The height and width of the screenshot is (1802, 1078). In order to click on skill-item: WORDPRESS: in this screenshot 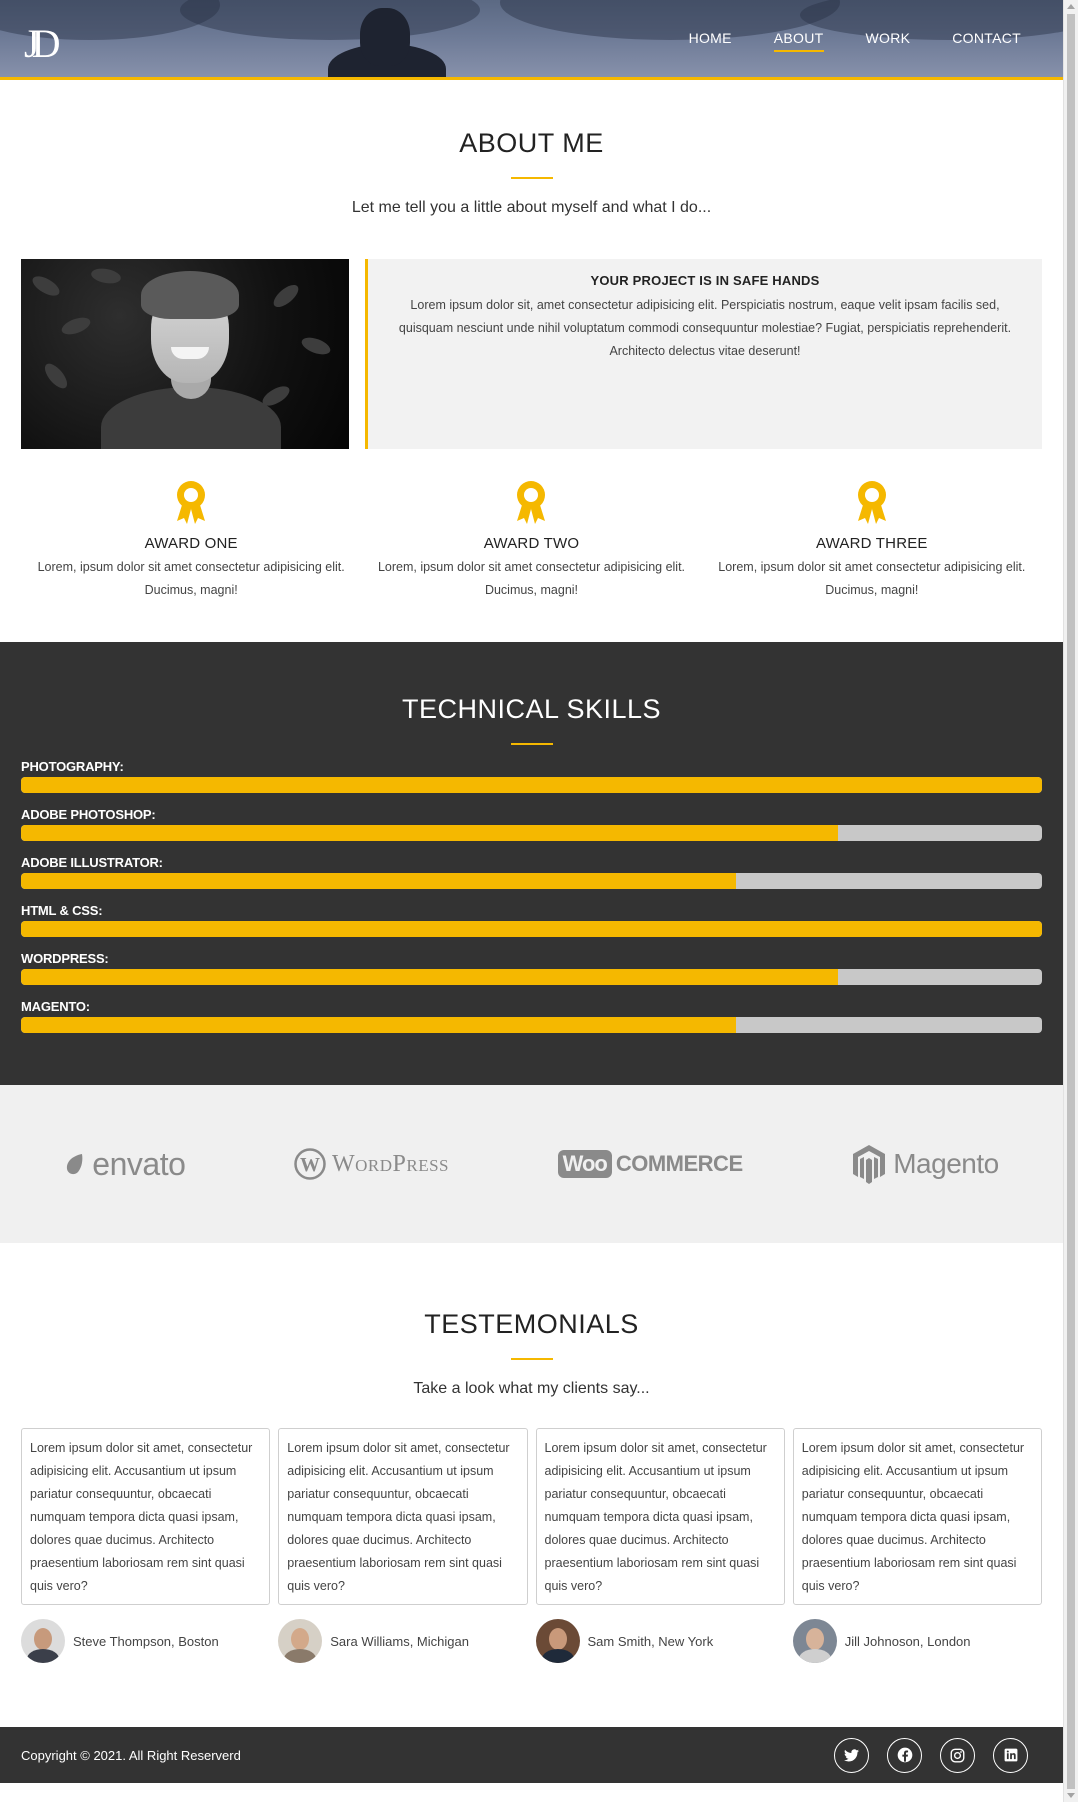, I will do `click(531, 968)`.